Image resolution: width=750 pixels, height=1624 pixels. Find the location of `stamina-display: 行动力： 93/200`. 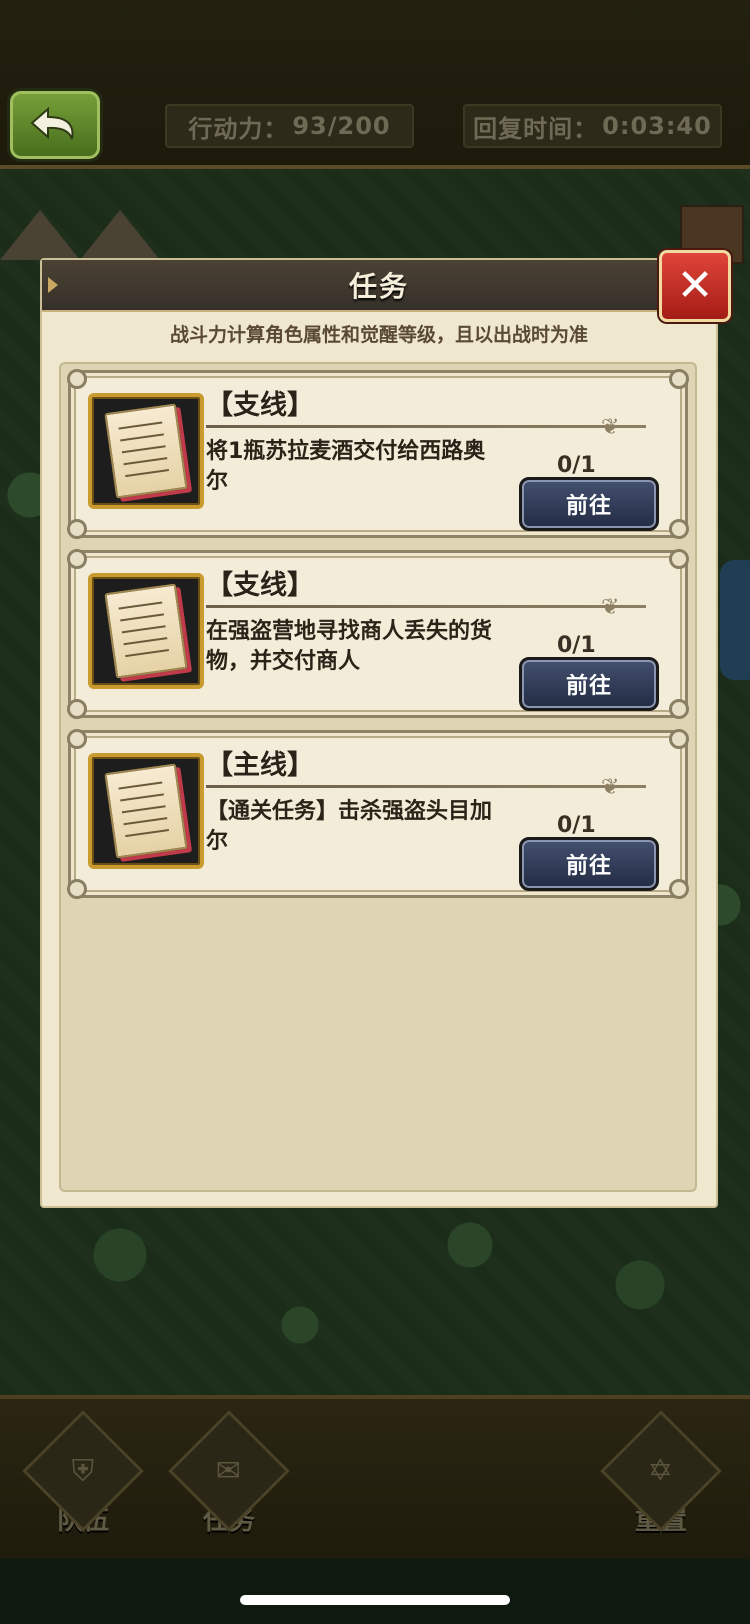

stamina-display: 行动力： 93/200 is located at coordinates (289, 126).